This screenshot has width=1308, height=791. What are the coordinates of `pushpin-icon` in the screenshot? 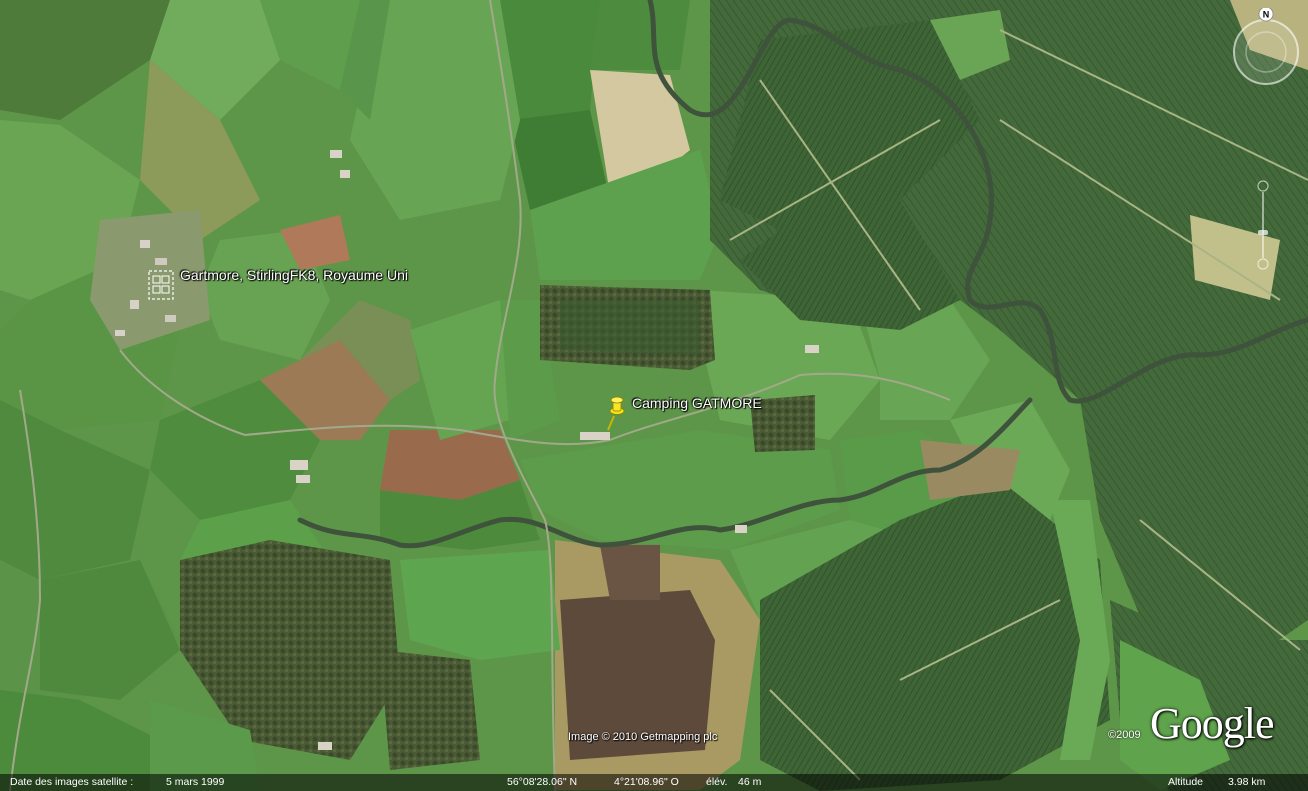 It's located at (614, 414).